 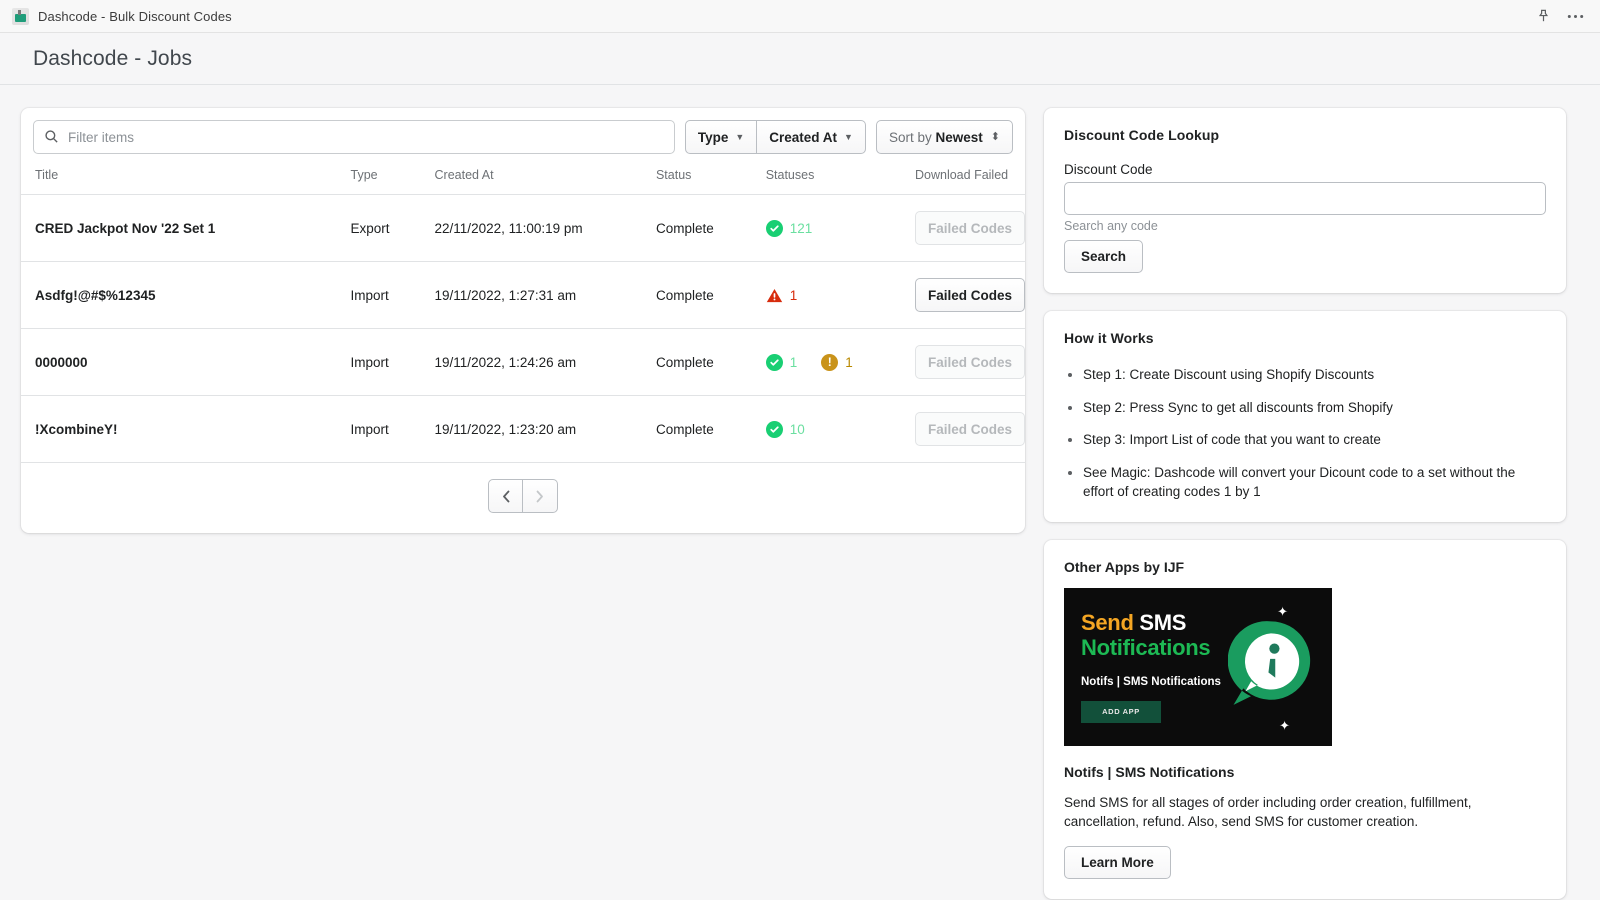 I want to click on window-title: Dashcode - Bulk Discount Codes, so click(x=135, y=16).